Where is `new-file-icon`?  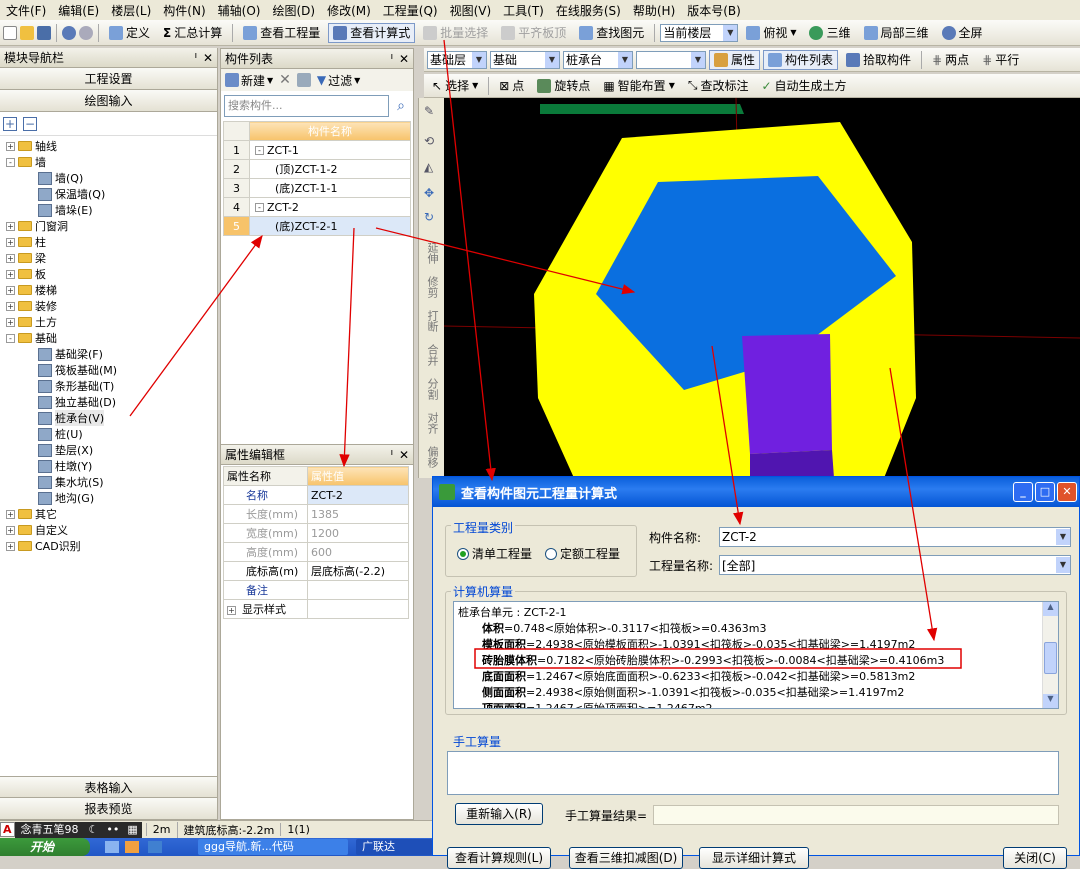
new-file-icon is located at coordinates (10, 32).